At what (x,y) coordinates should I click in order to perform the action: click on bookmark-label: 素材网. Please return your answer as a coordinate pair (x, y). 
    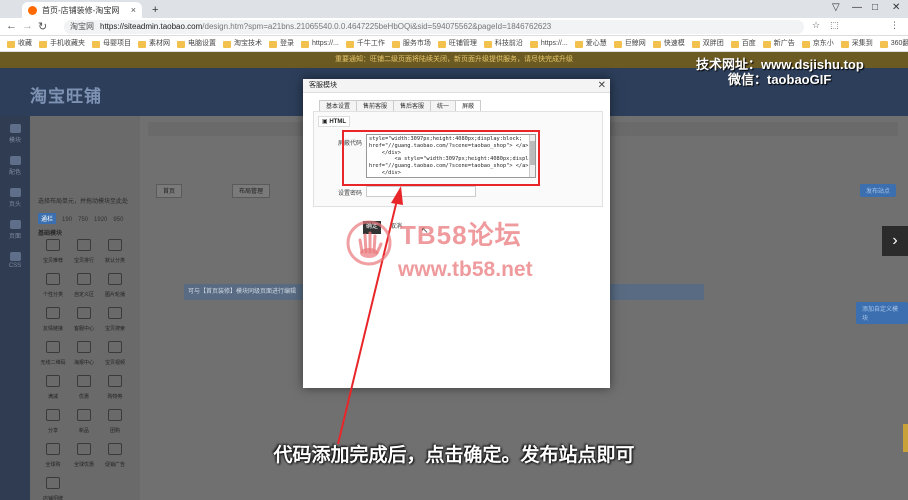
    Looking at the image, I should click on (159, 43).